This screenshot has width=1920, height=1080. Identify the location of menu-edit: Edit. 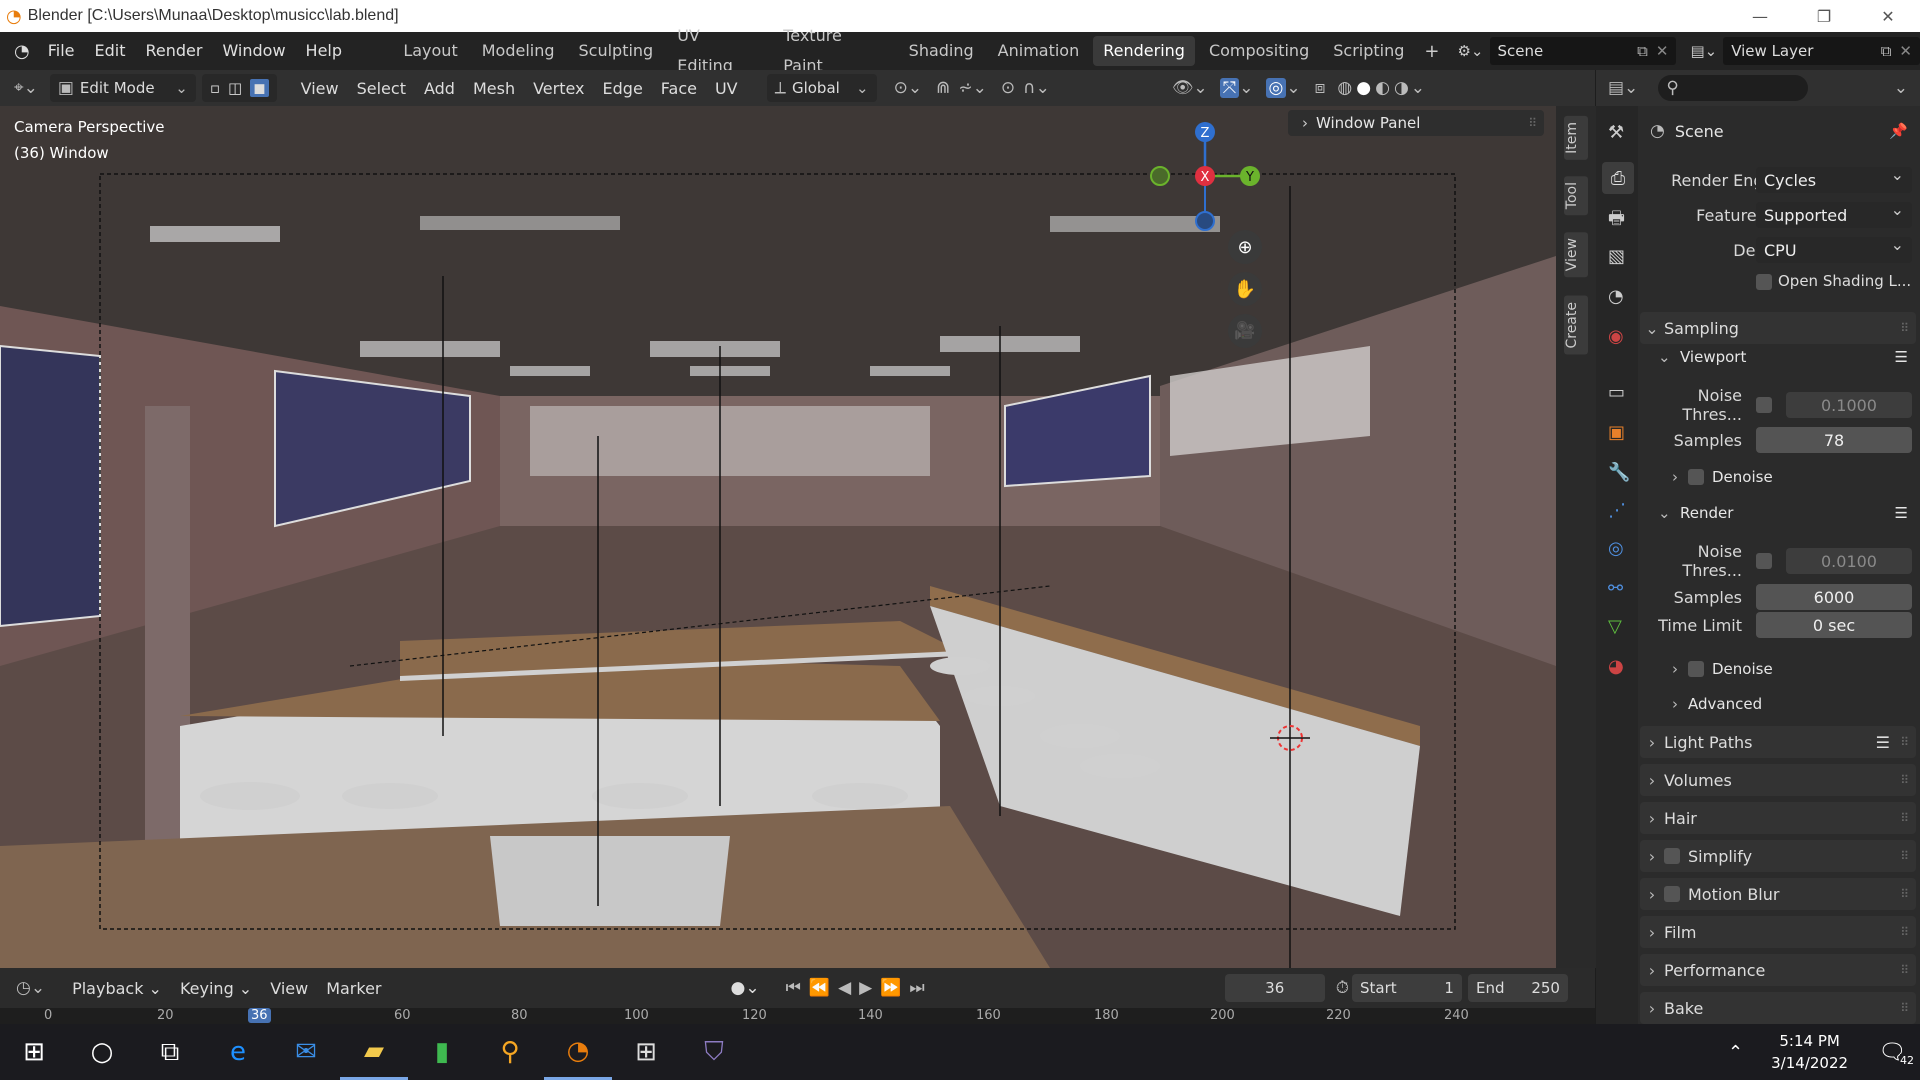
(110, 51).